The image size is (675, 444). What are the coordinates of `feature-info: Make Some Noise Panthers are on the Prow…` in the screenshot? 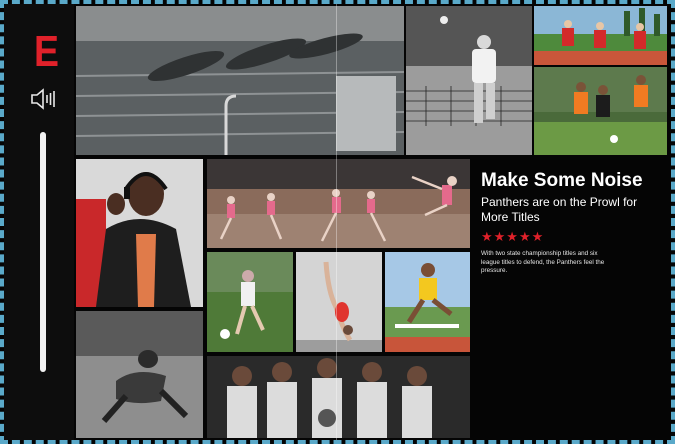 It's located at (571, 223).